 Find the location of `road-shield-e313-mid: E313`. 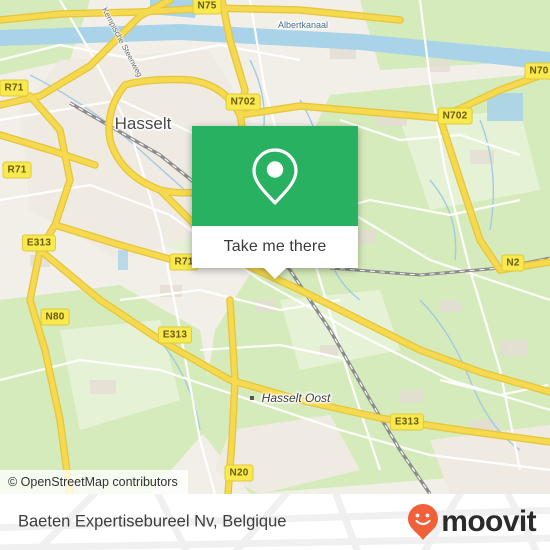

road-shield-e313-mid: E313 is located at coordinates (175, 335).